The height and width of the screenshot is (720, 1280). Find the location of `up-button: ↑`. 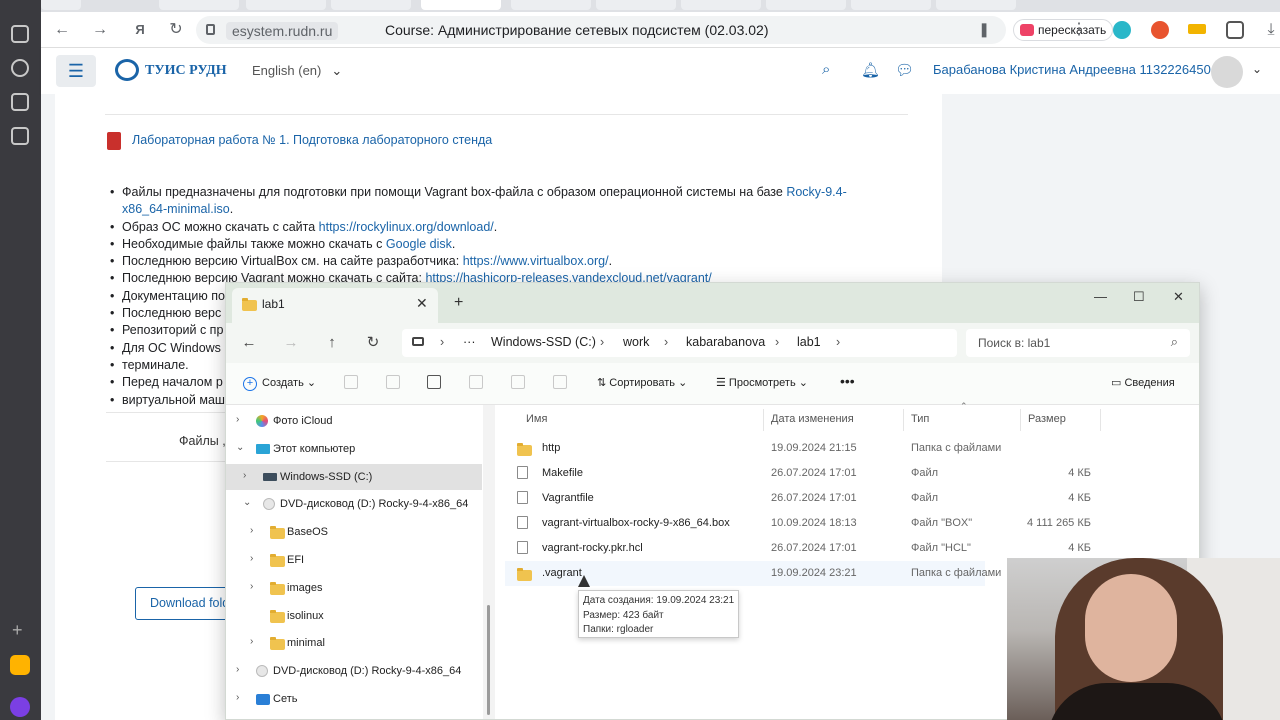

up-button: ↑ is located at coordinates (332, 343).